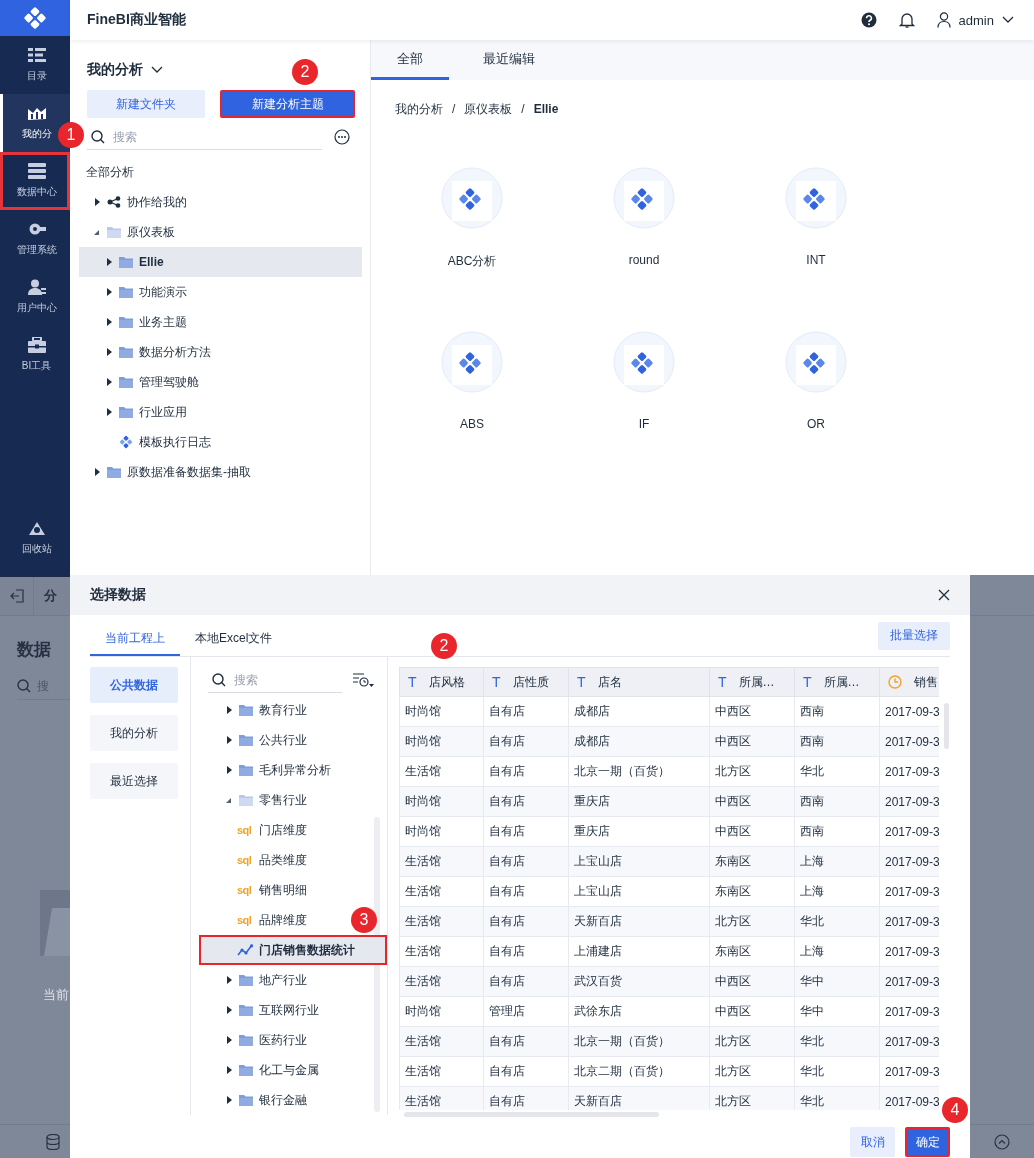 This screenshot has width=1034, height=1158. I want to click on tree-item: 教育行业, so click(257, 710).